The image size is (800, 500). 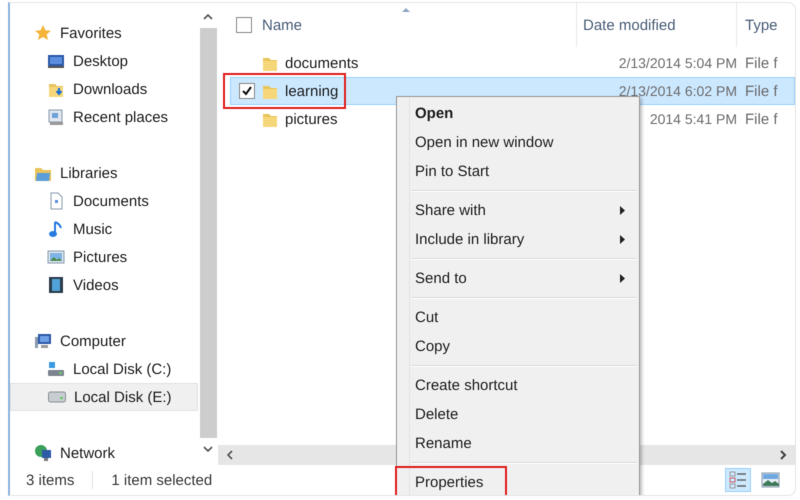 I want to click on nav-label: Local Disk (C:), so click(x=122, y=369).